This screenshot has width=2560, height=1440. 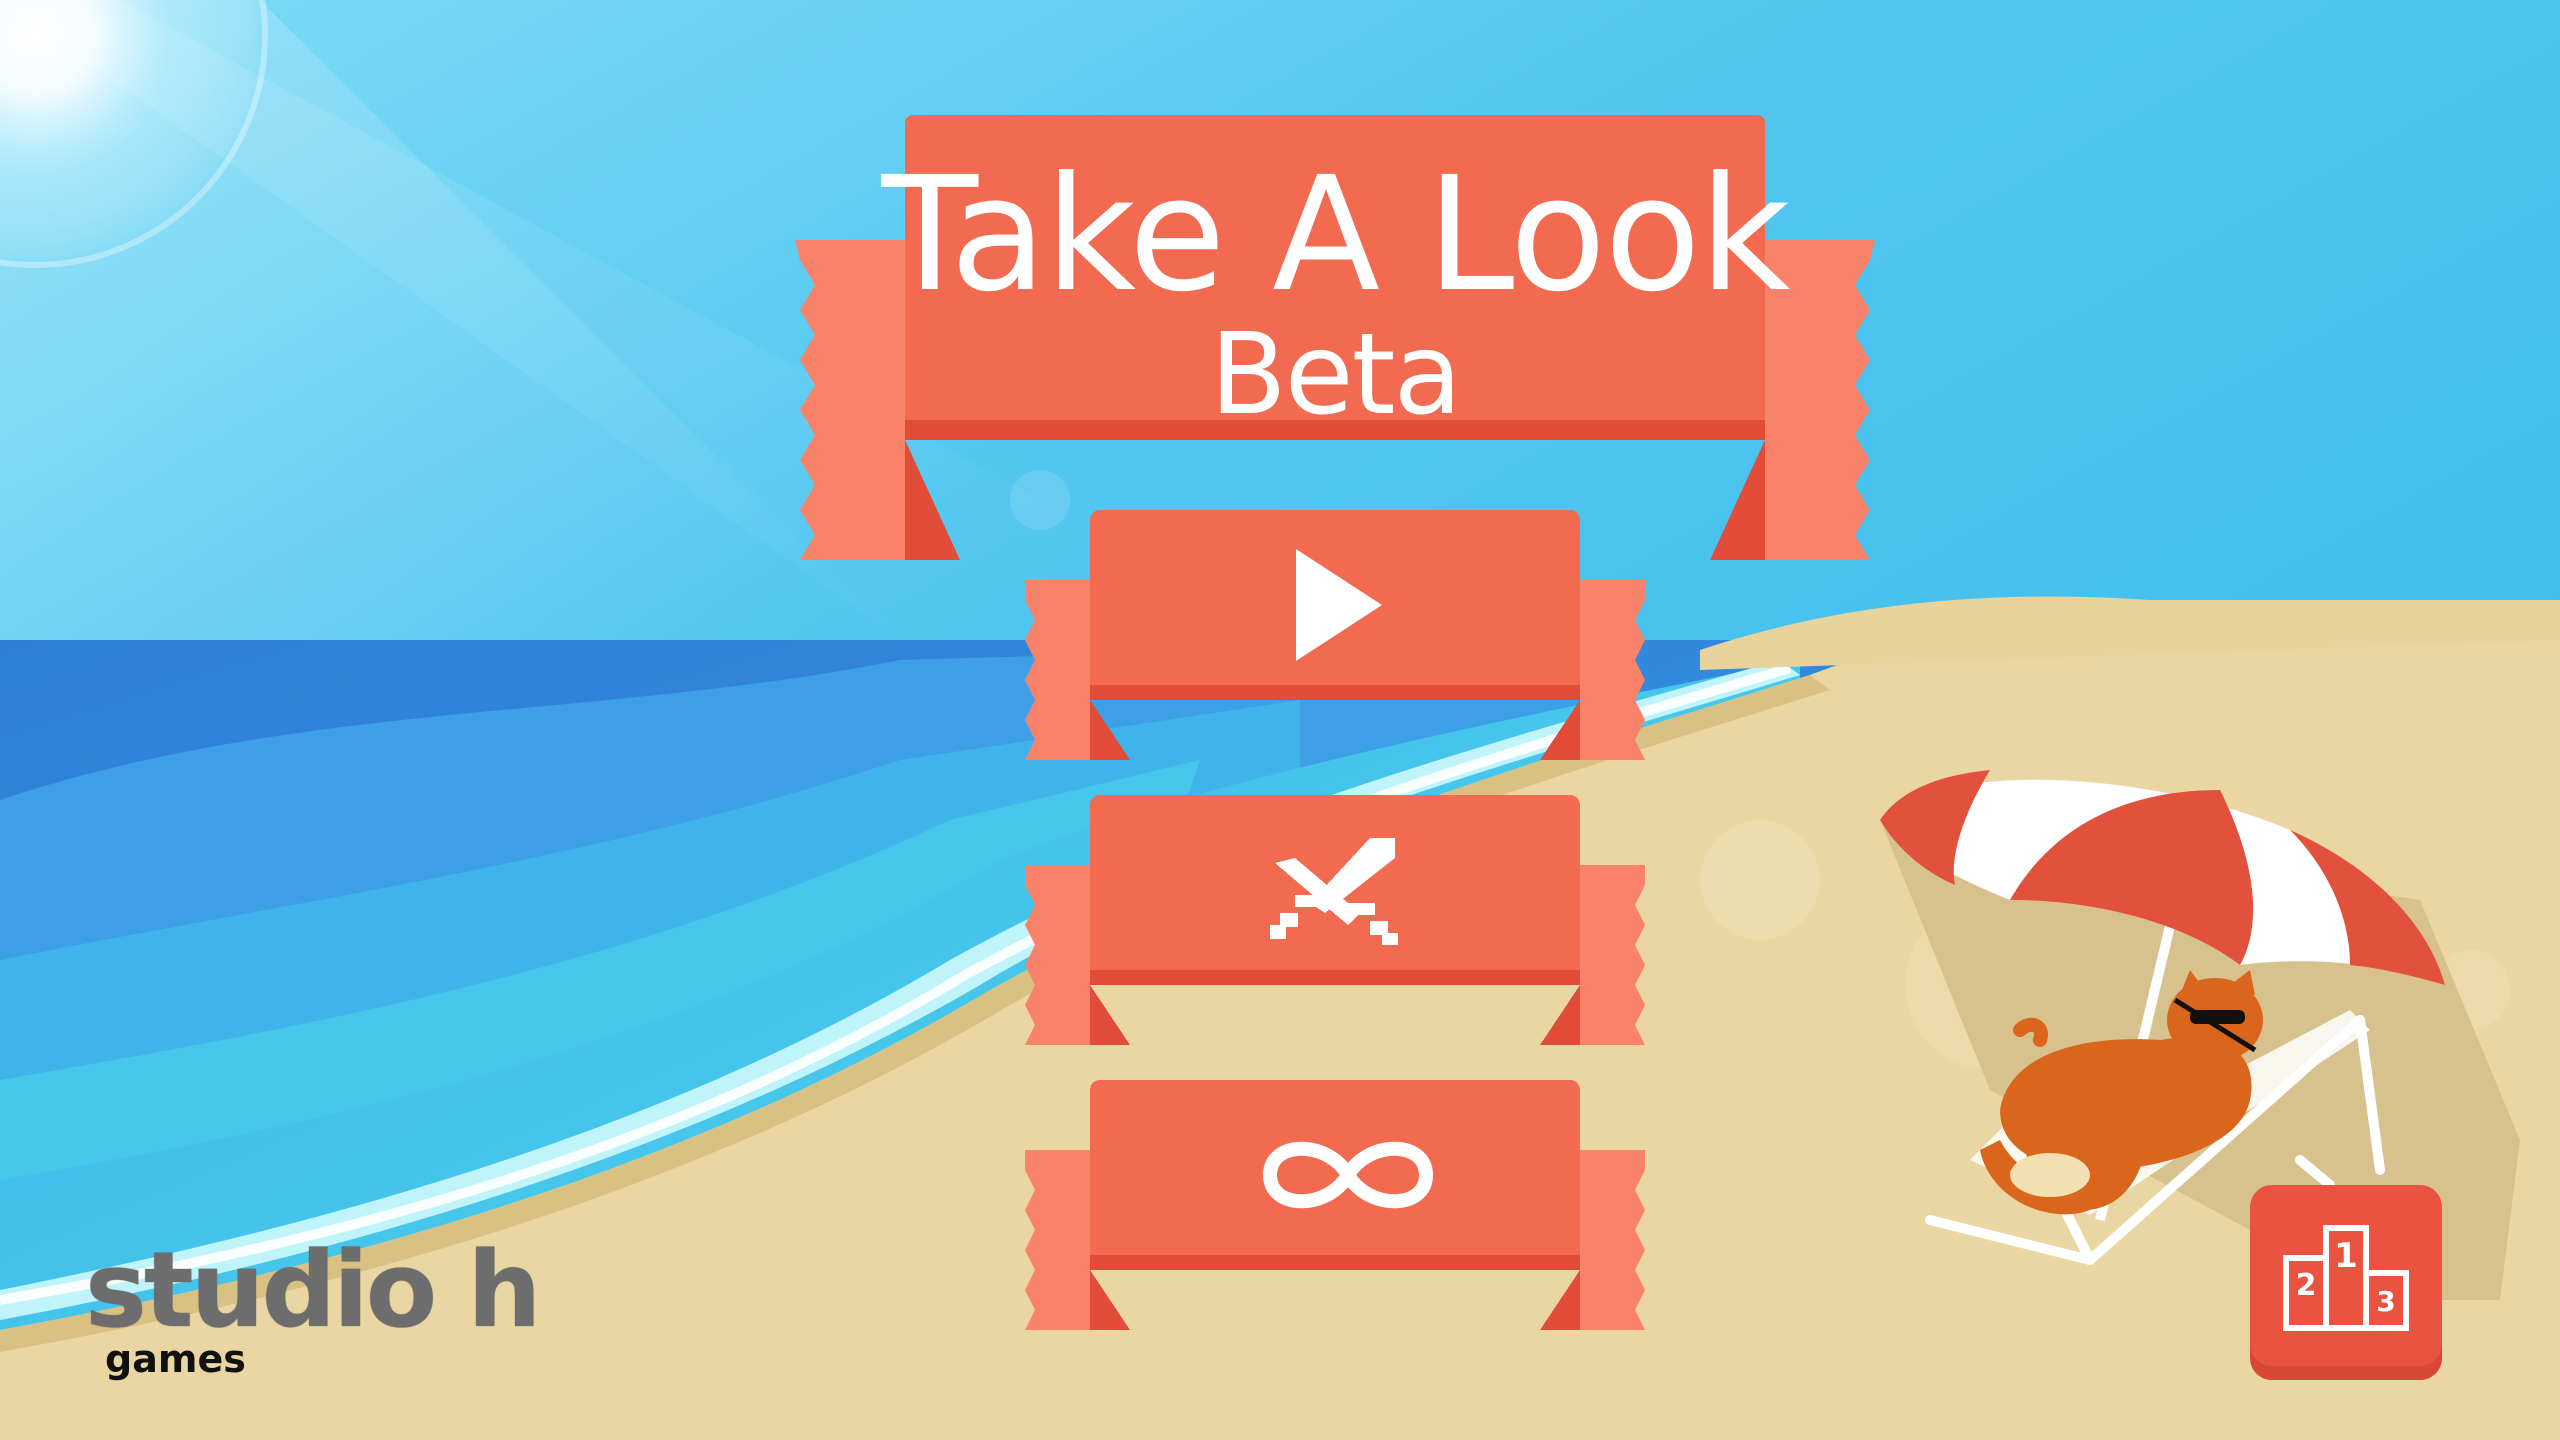 I want to click on play-button, so click(x=1335, y=635).